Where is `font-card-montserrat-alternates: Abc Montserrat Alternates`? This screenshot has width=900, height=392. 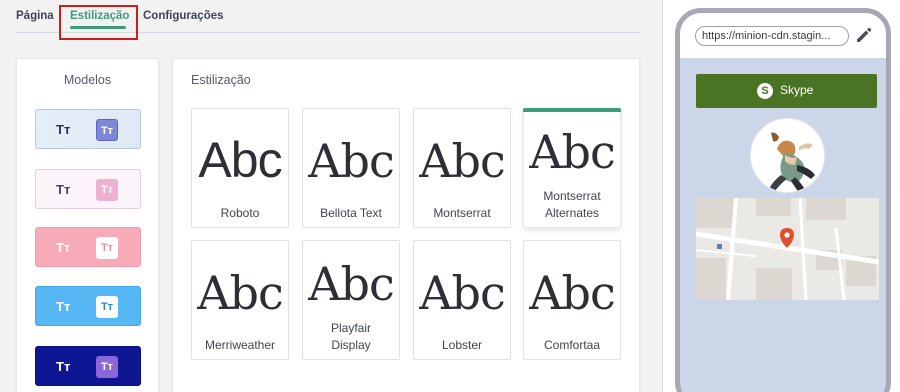 font-card-montserrat-alternates: Abc Montserrat Alternates is located at coordinates (572, 168).